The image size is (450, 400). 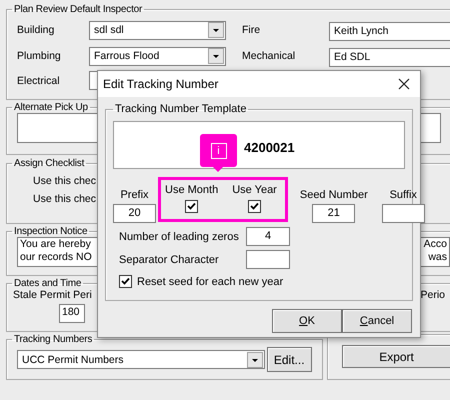 I want to click on text-field: 21, so click(x=334, y=213).